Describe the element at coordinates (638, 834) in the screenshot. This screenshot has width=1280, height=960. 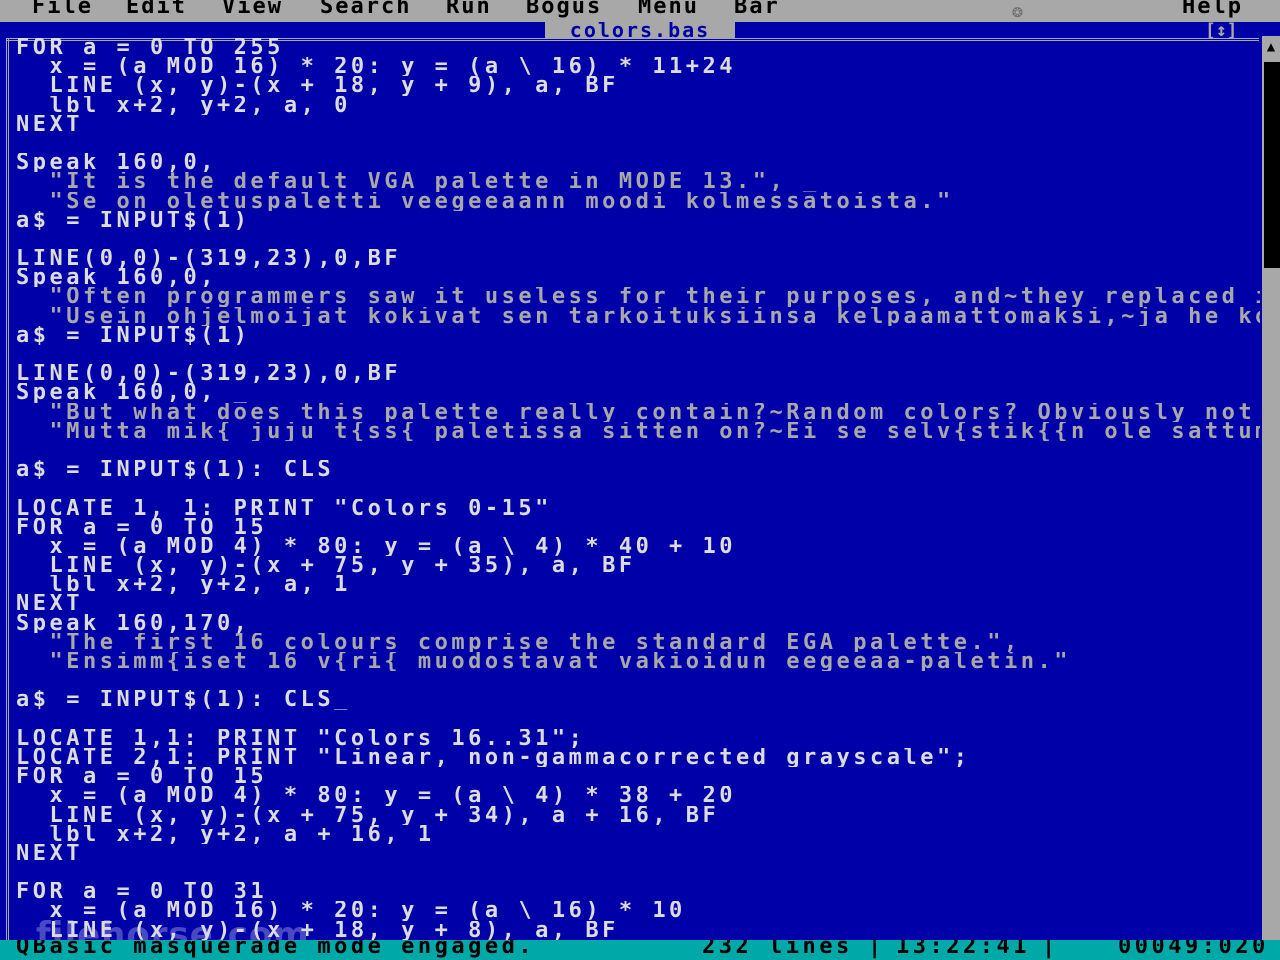
I see `code-line: lbl x+2, y+2, a + 16, 1` at that location.